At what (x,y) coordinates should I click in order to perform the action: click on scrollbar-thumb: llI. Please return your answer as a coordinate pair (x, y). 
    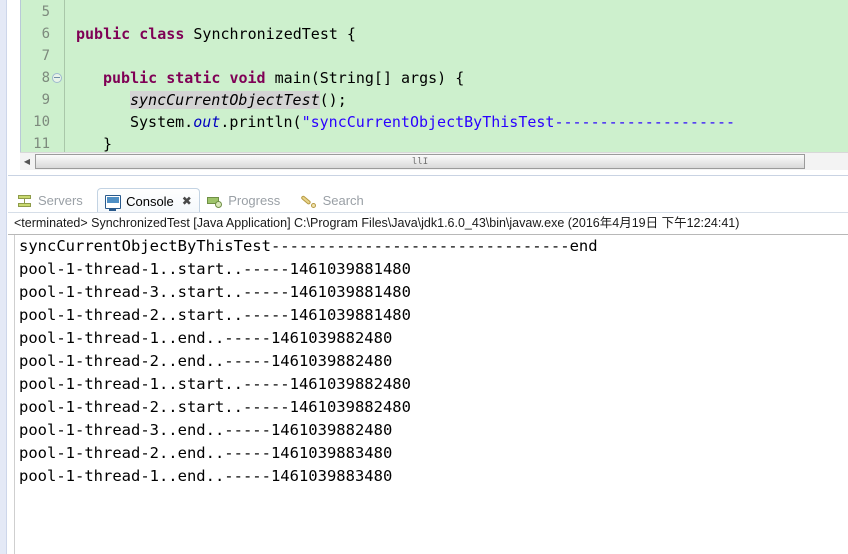
    Looking at the image, I should click on (420, 161).